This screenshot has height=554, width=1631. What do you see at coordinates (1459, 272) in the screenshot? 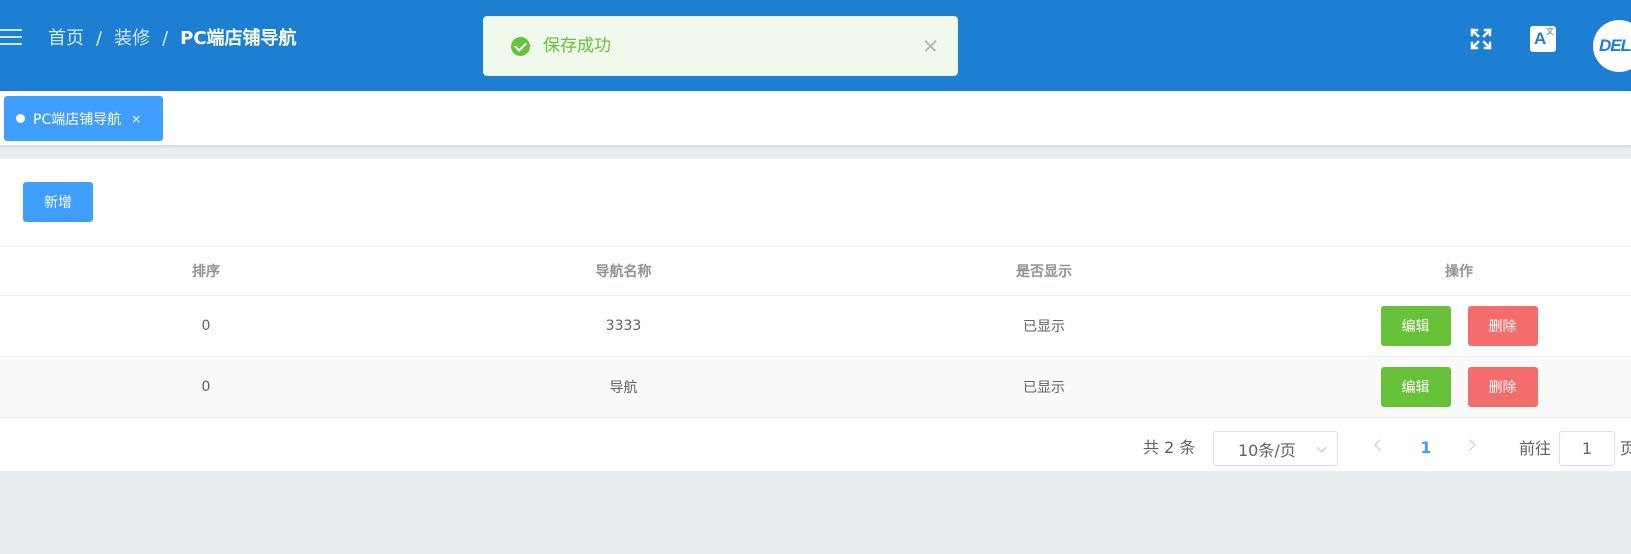
I see `column-header-actions: 操作` at bounding box center [1459, 272].